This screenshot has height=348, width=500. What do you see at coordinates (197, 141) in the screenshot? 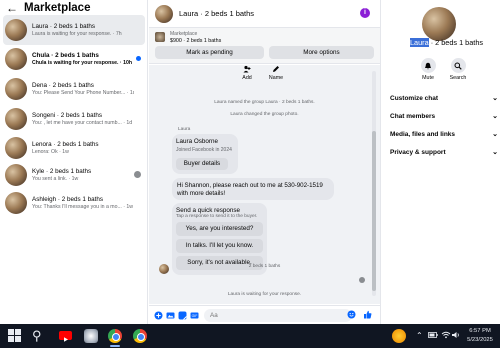
I see `profile-name: Laura Osborne` at bounding box center [197, 141].